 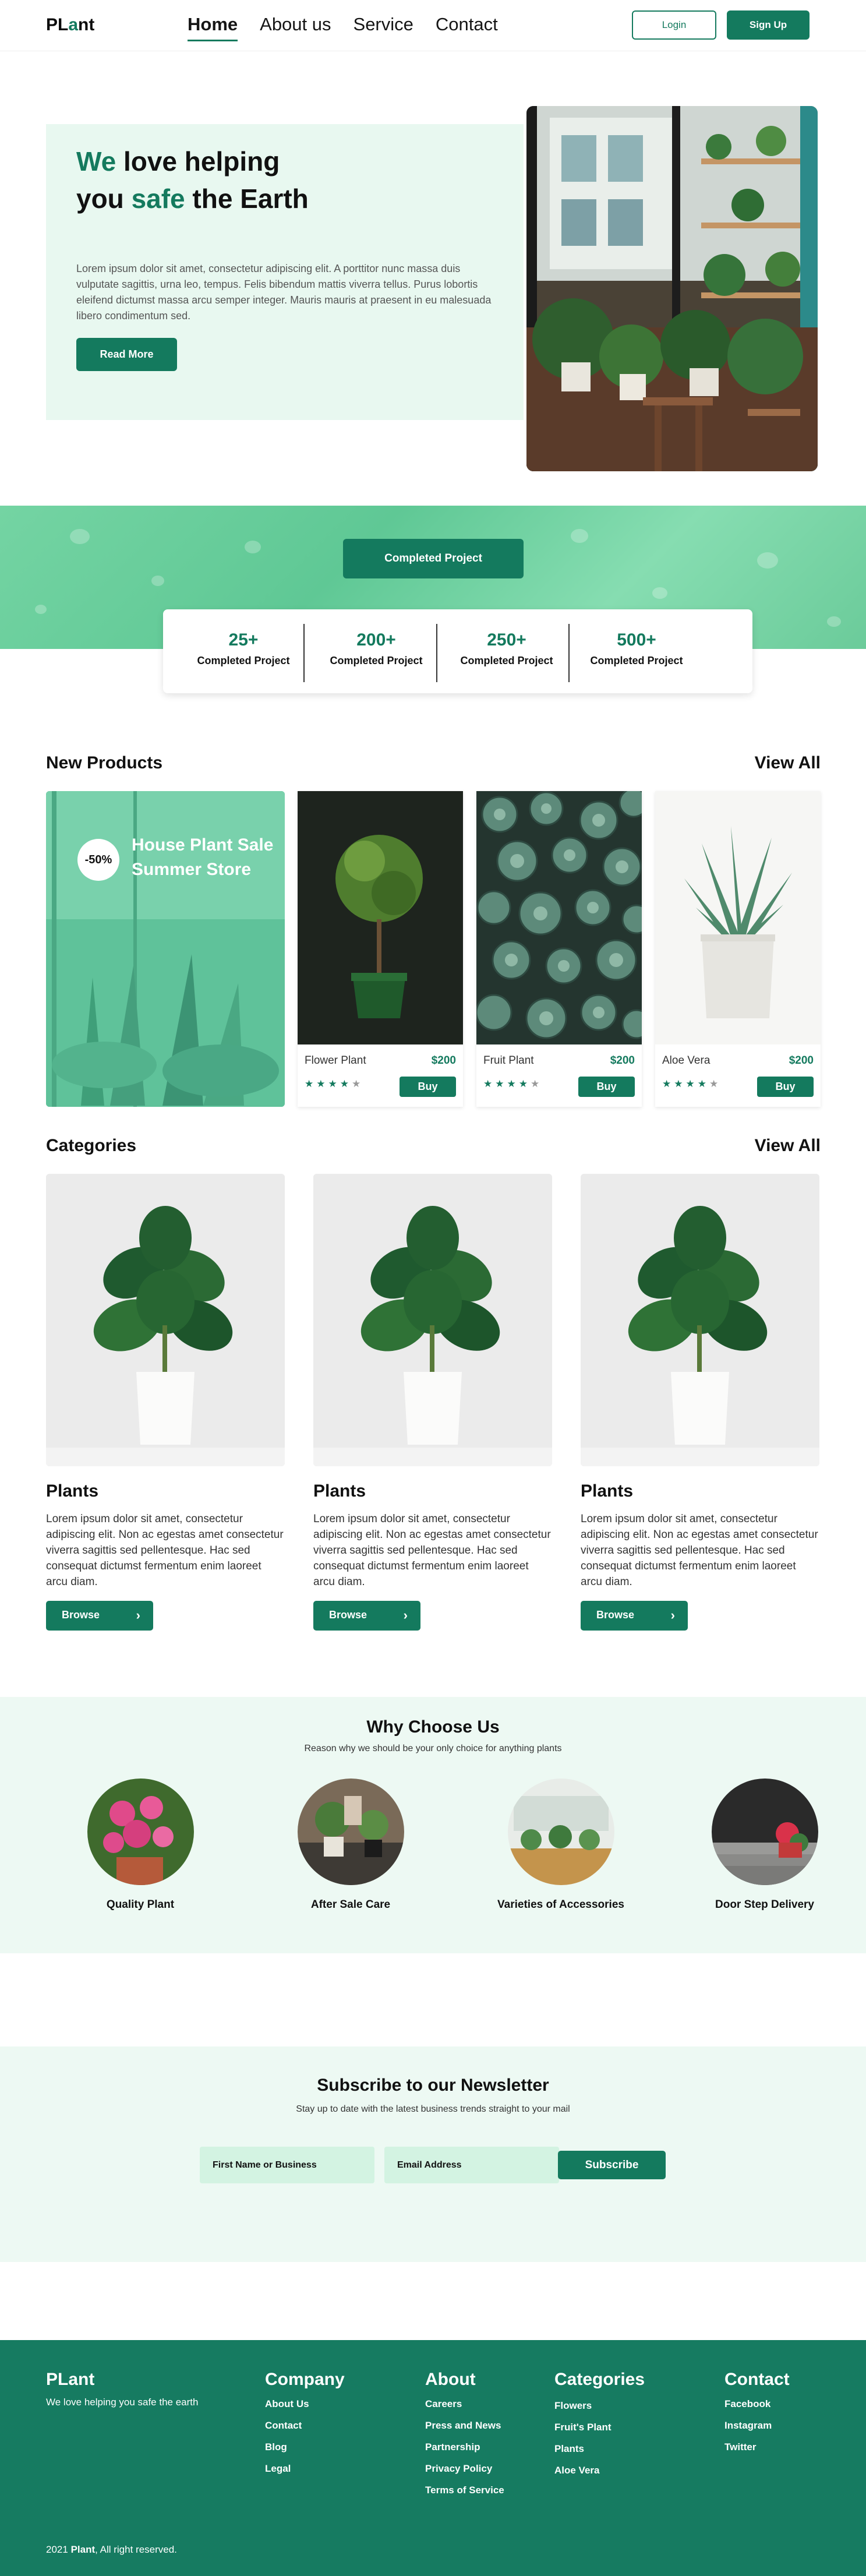 I want to click on footer-link: Instagram, so click(x=748, y=2426).